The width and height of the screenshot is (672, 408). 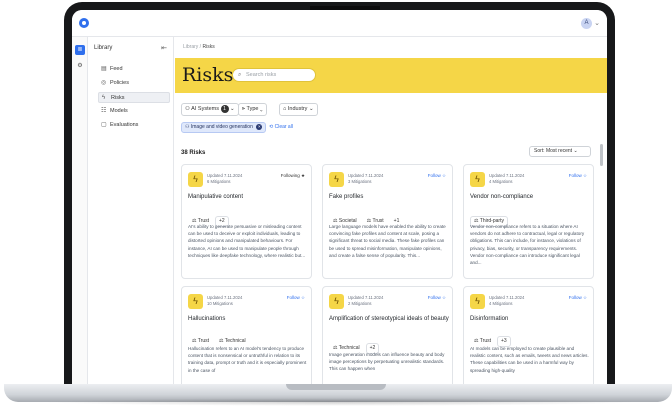 I want to click on tag-list: ⚖ Trust +2, so click(x=209, y=218).